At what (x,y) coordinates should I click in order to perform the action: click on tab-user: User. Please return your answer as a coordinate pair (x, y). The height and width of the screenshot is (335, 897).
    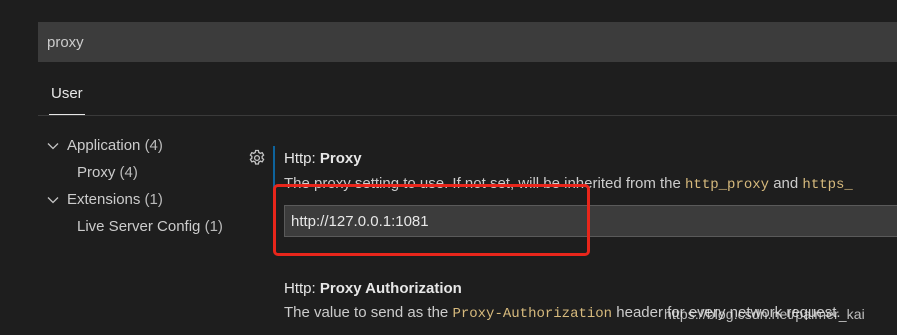
    Looking at the image, I should click on (67, 93).